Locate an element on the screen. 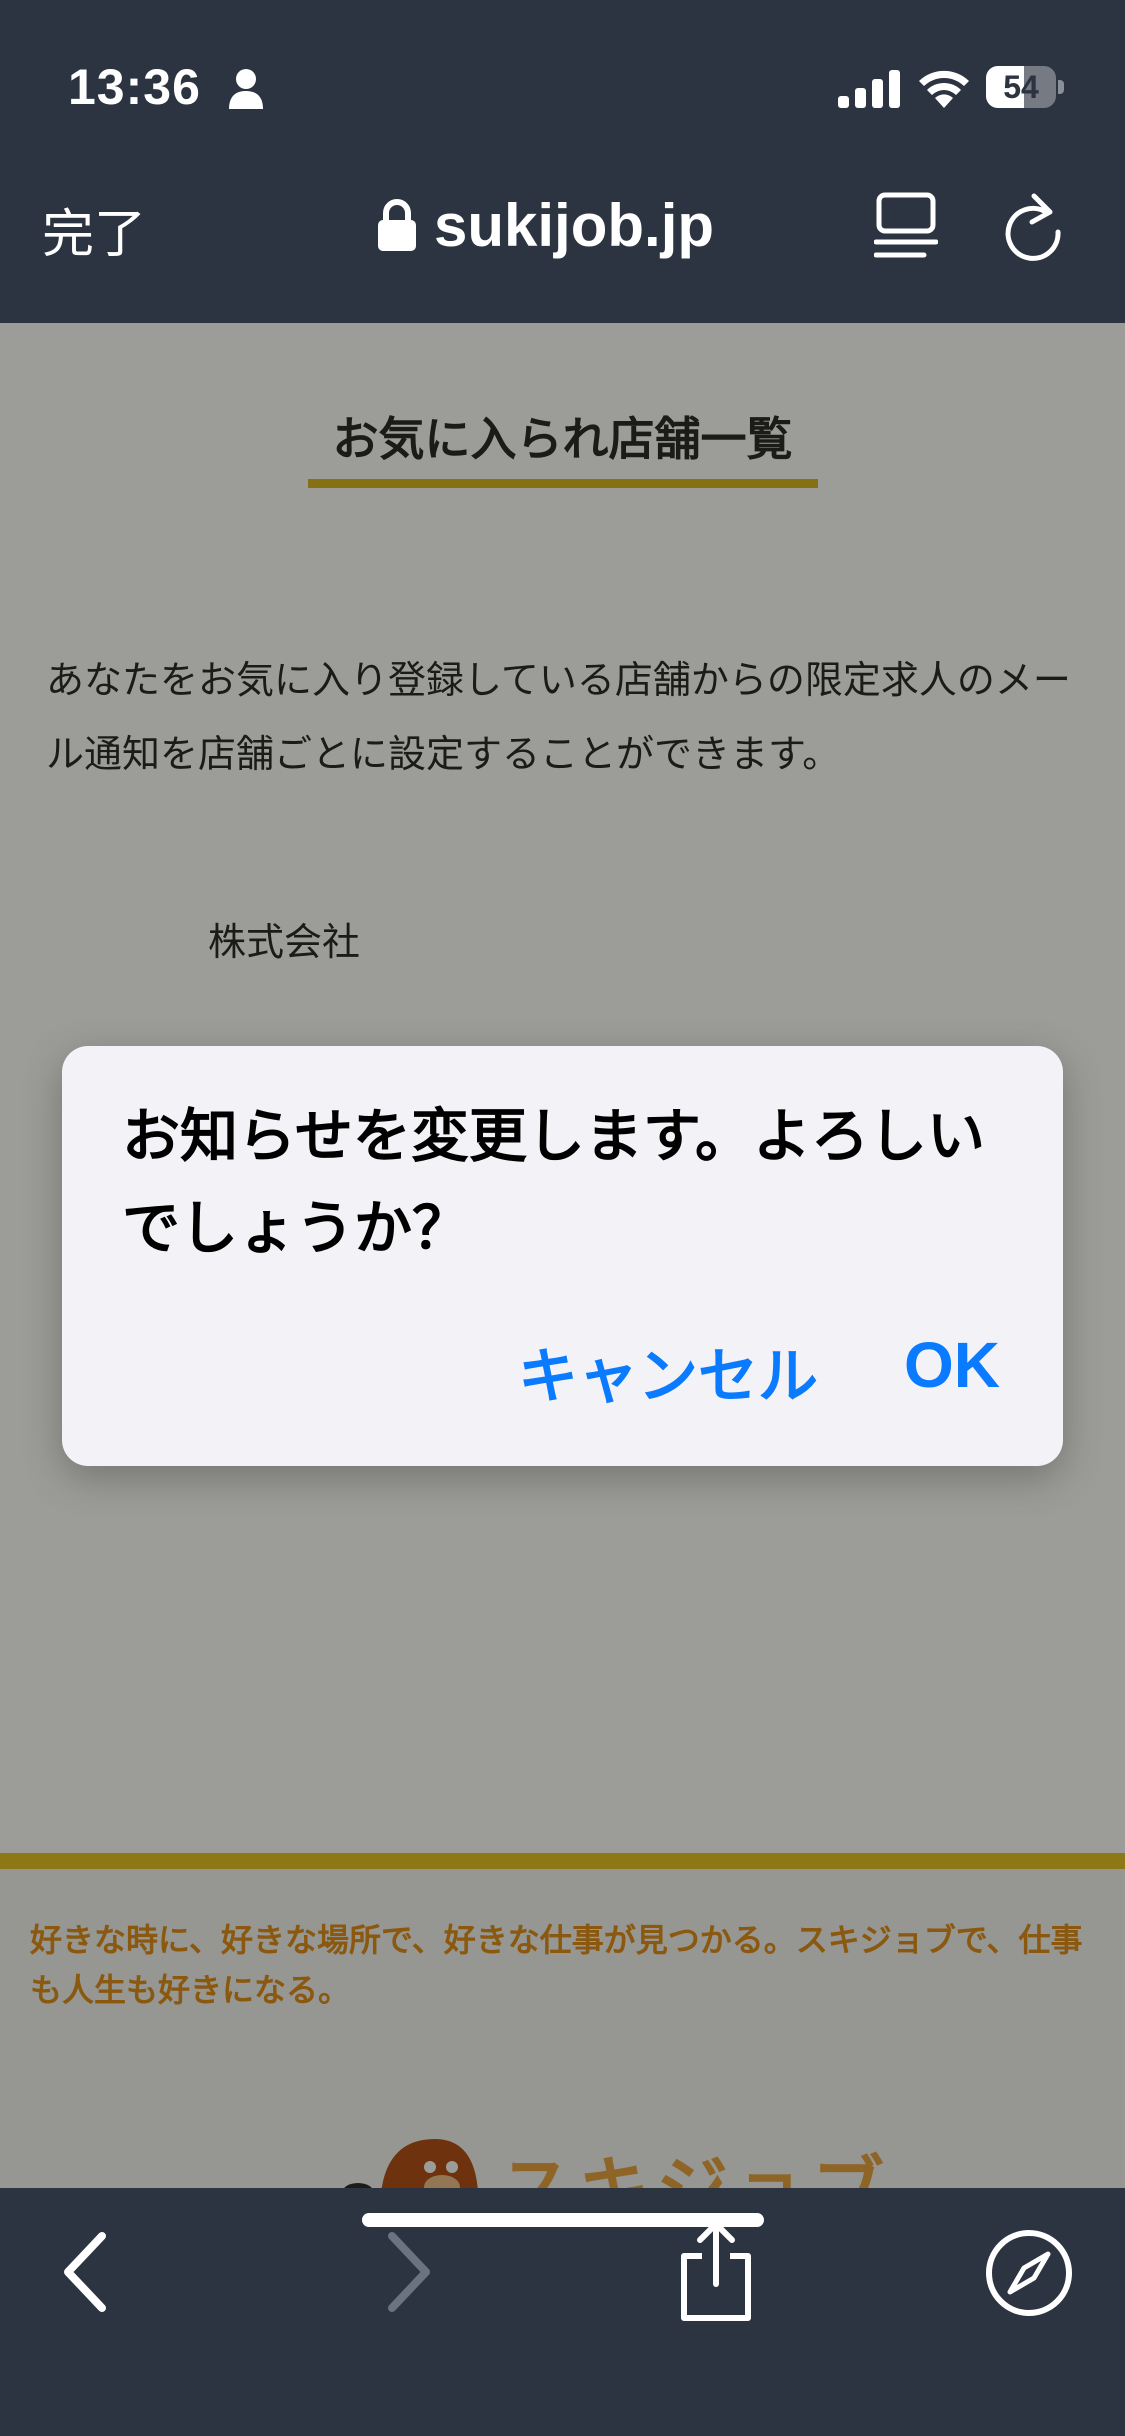  battery-percent: 54 is located at coordinates (1021, 87).